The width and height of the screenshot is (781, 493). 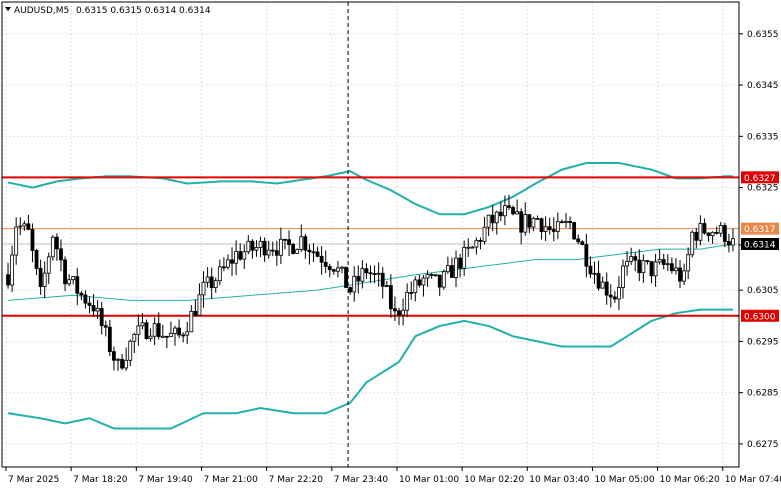 I want to click on y-tick-label: 0.6355, so click(x=763, y=35).